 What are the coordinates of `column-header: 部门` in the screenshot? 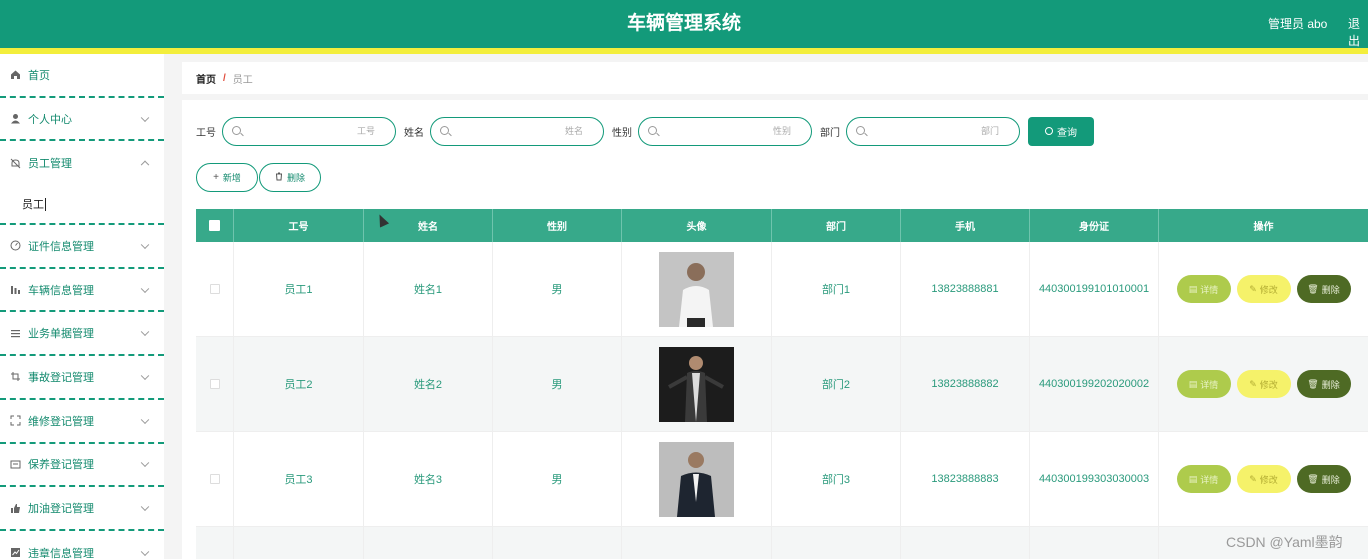 It's located at (836, 225).